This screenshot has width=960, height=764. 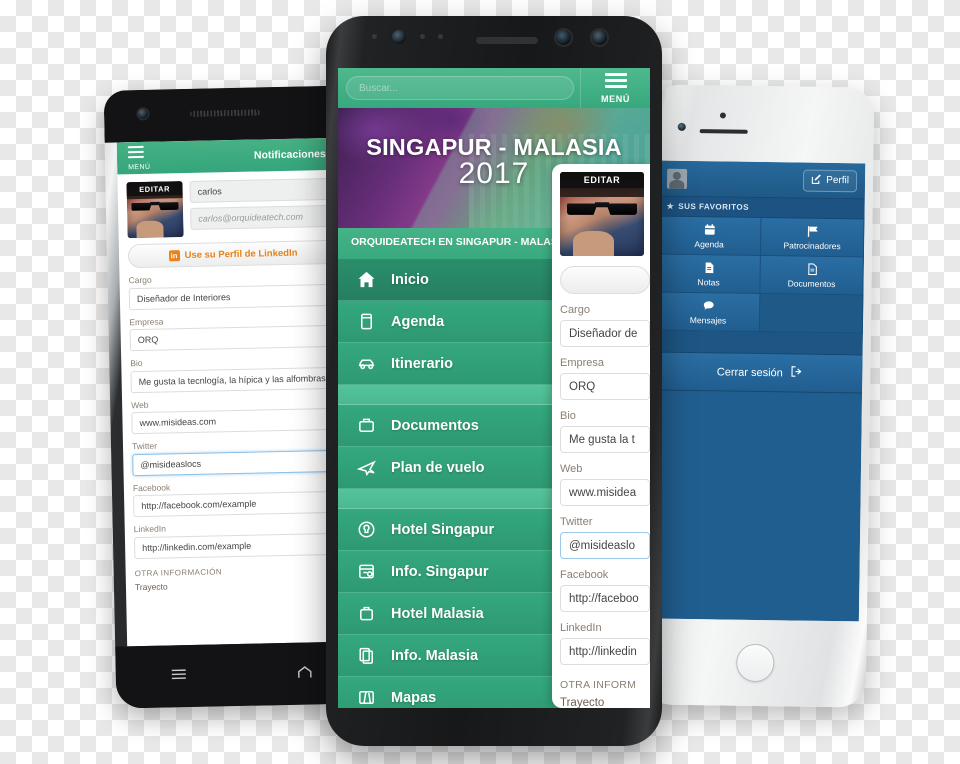 I want to click on field-label-web: Web, so click(x=571, y=469).